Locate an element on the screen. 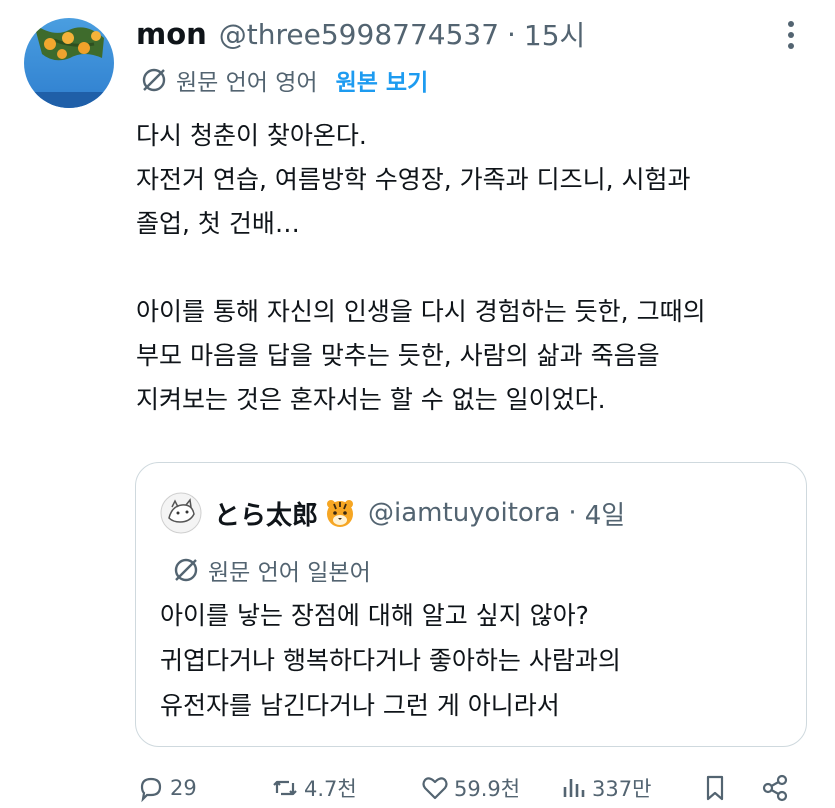  tweet-header: mon @three5998774537 · 15시 is located at coordinates (360, 34).